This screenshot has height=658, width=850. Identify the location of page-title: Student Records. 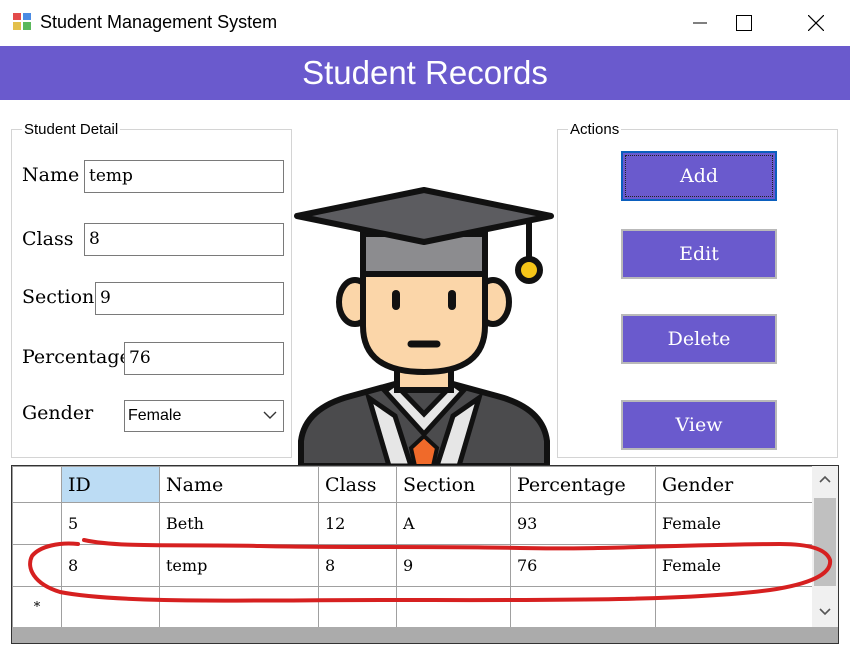
(425, 72).